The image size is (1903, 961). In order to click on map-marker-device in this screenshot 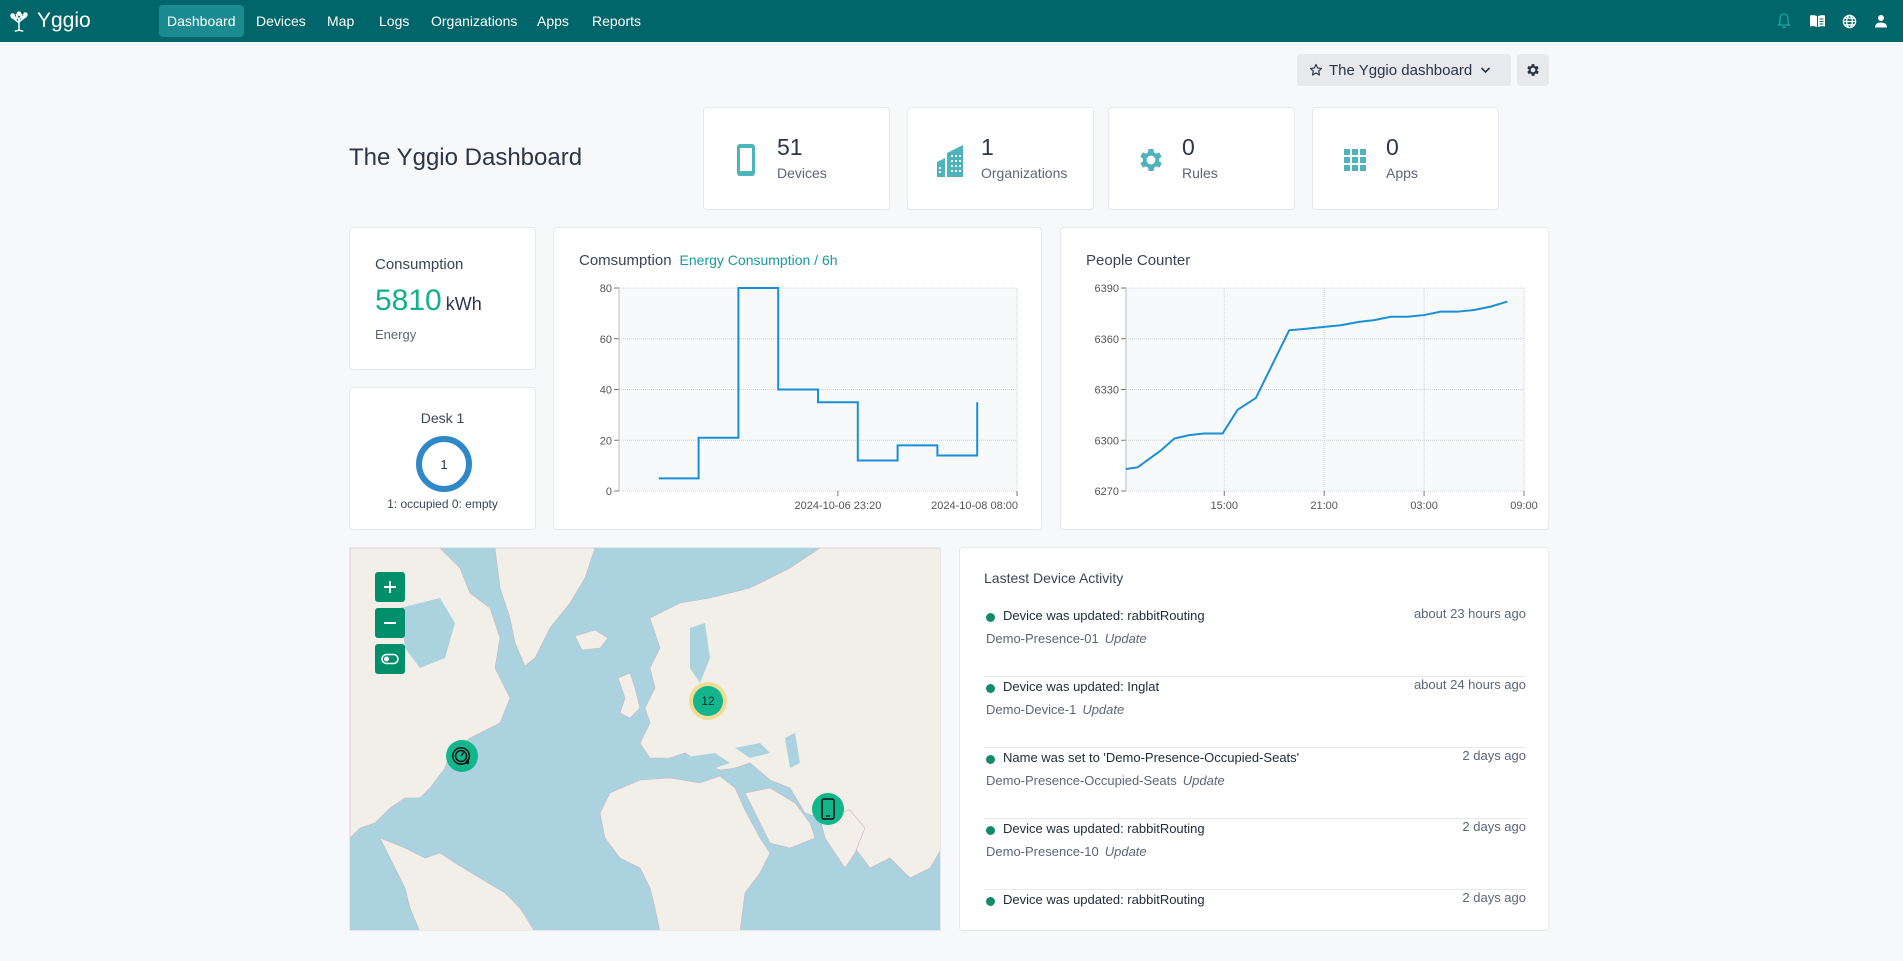, I will do `click(828, 809)`.